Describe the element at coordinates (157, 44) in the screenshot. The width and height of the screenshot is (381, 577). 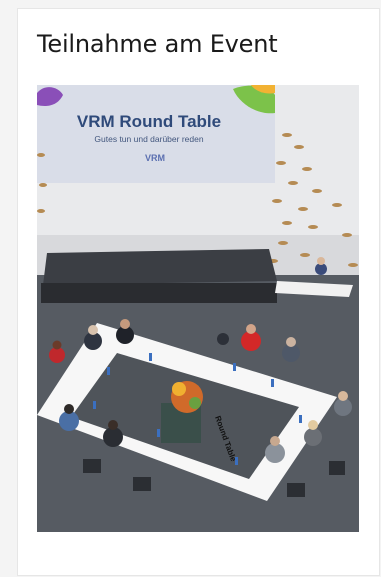
I see `section-title: Teilnahme am Event` at that location.